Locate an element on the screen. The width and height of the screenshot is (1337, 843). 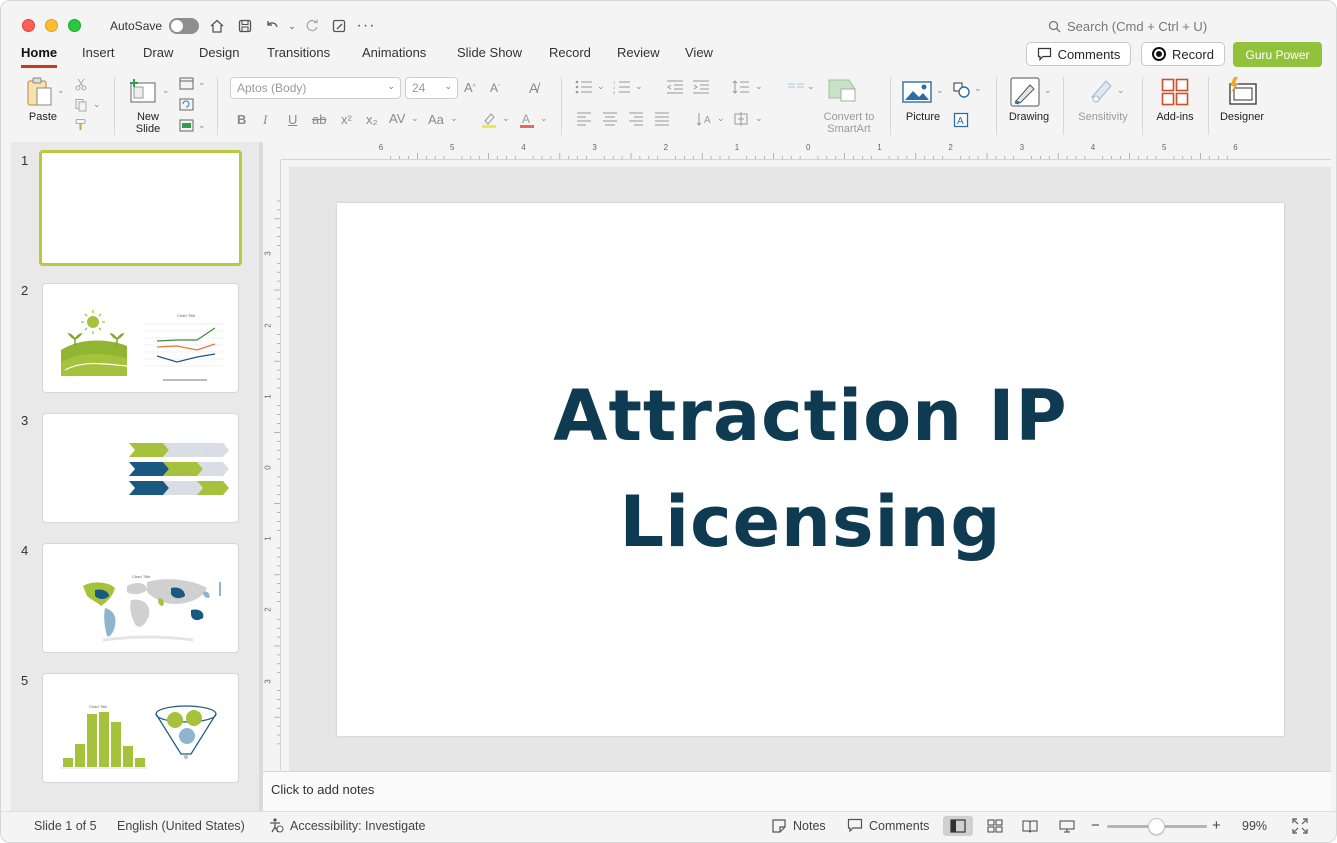
font-name-select: Aptos (Body) ⌄ is located at coordinates (315, 88).